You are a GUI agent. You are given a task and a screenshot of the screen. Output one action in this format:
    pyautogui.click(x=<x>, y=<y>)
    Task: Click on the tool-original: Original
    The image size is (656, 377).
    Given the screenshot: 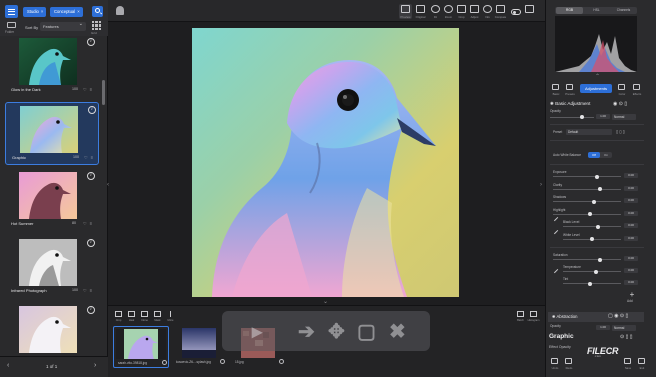 What is the action you would take?
    pyautogui.click(x=420, y=11)
    